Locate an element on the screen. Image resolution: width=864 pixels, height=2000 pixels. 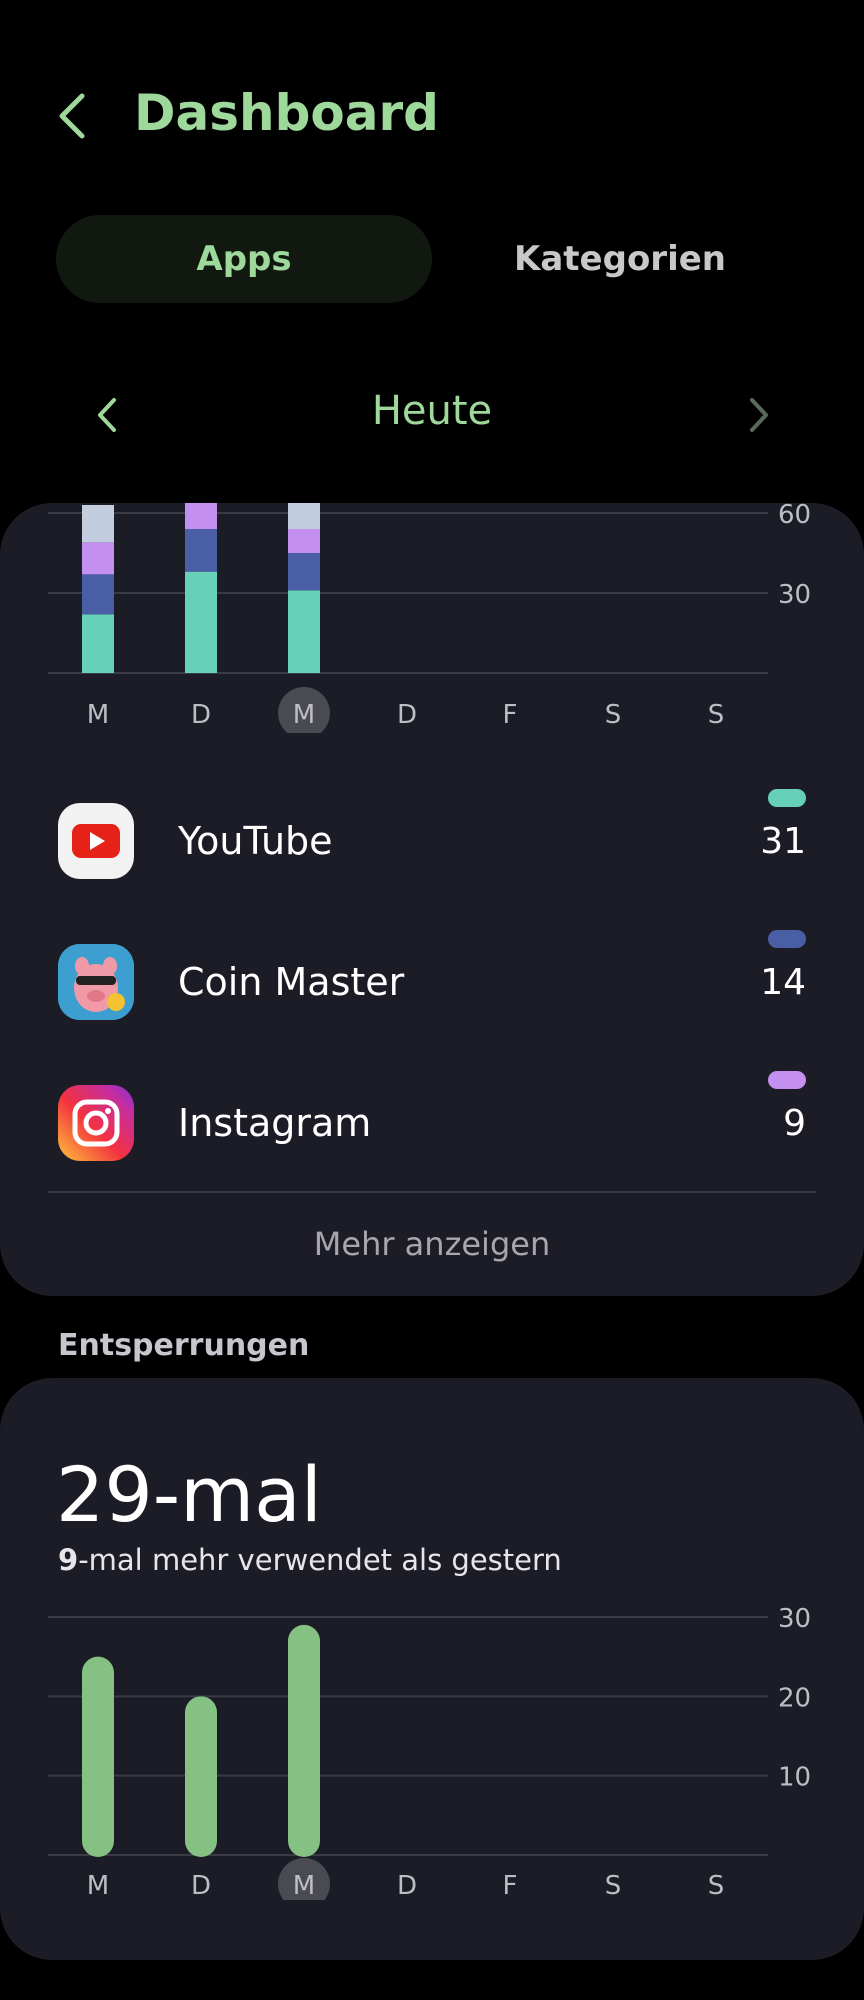
youtube-icon is located at coordinates (96, 841).